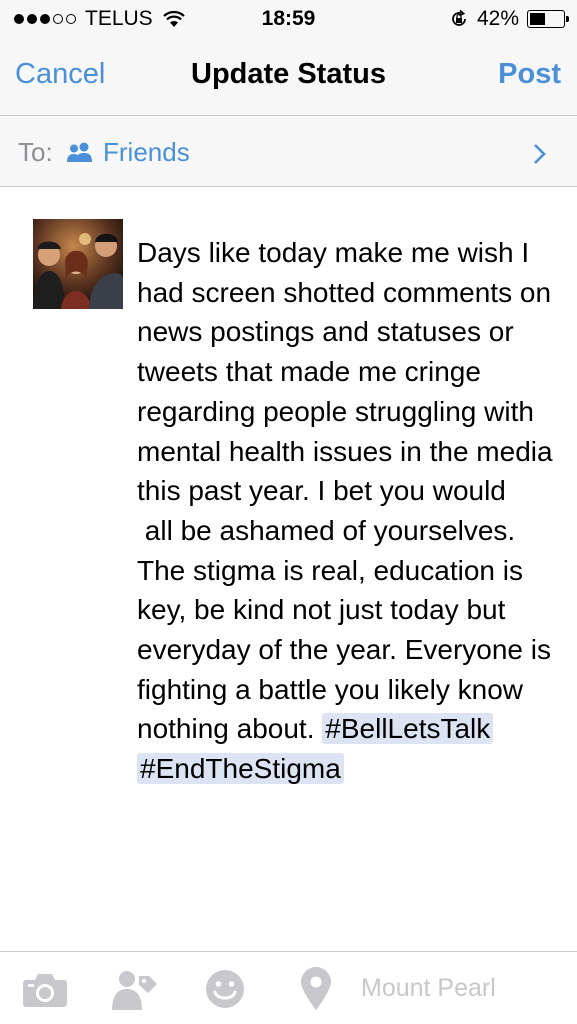 The width and height of the screenshot is (577, 1024). What do you see at coordinates (288, 987) in the screenshot?
I see `composer-toolbar: Mount Pearl` at bounding box center [288, 987].